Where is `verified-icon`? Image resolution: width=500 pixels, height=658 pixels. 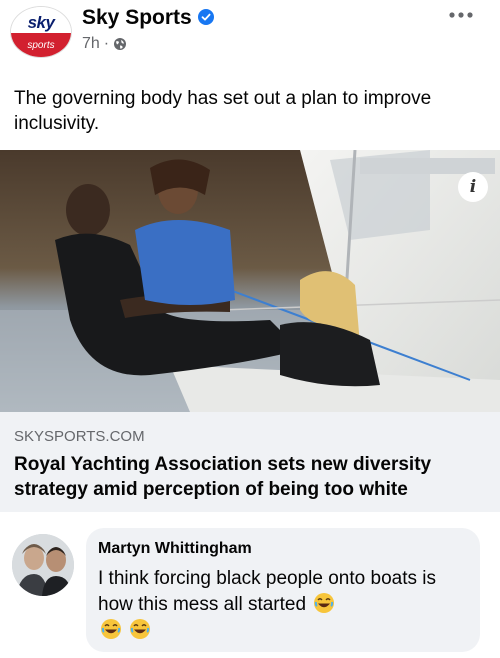 verified-icon is located at coordinates (206, 17).